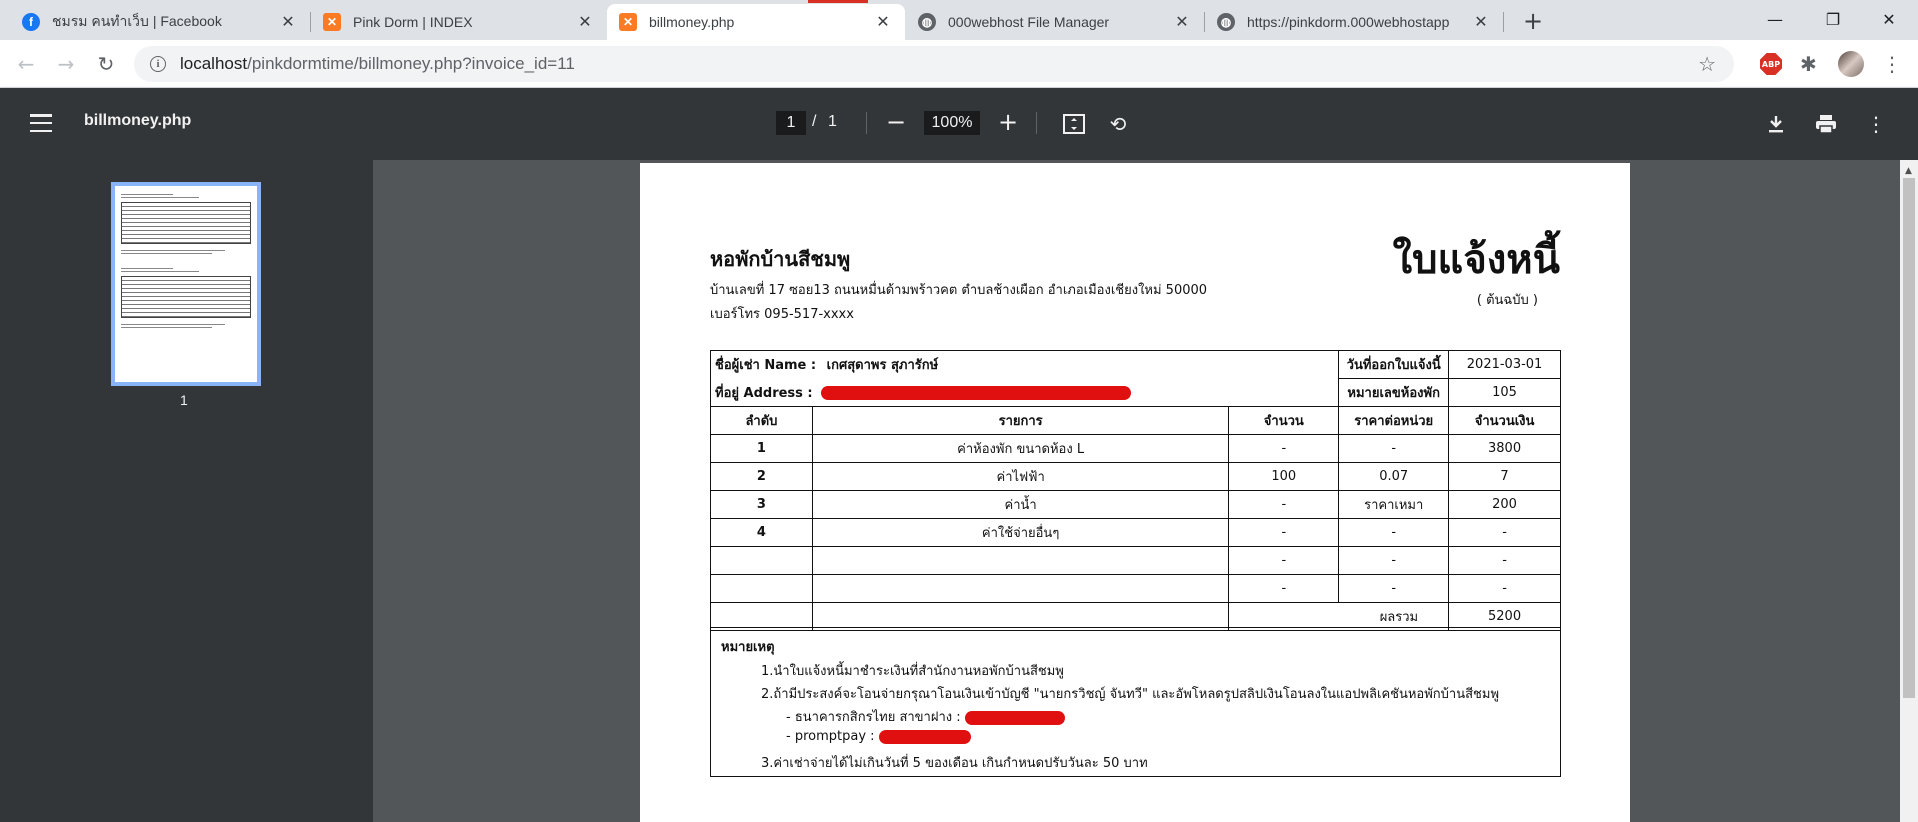 The width and height of the screenshot is (1918, 822). I want to click on toolbar-divider, so click(1036, 123).